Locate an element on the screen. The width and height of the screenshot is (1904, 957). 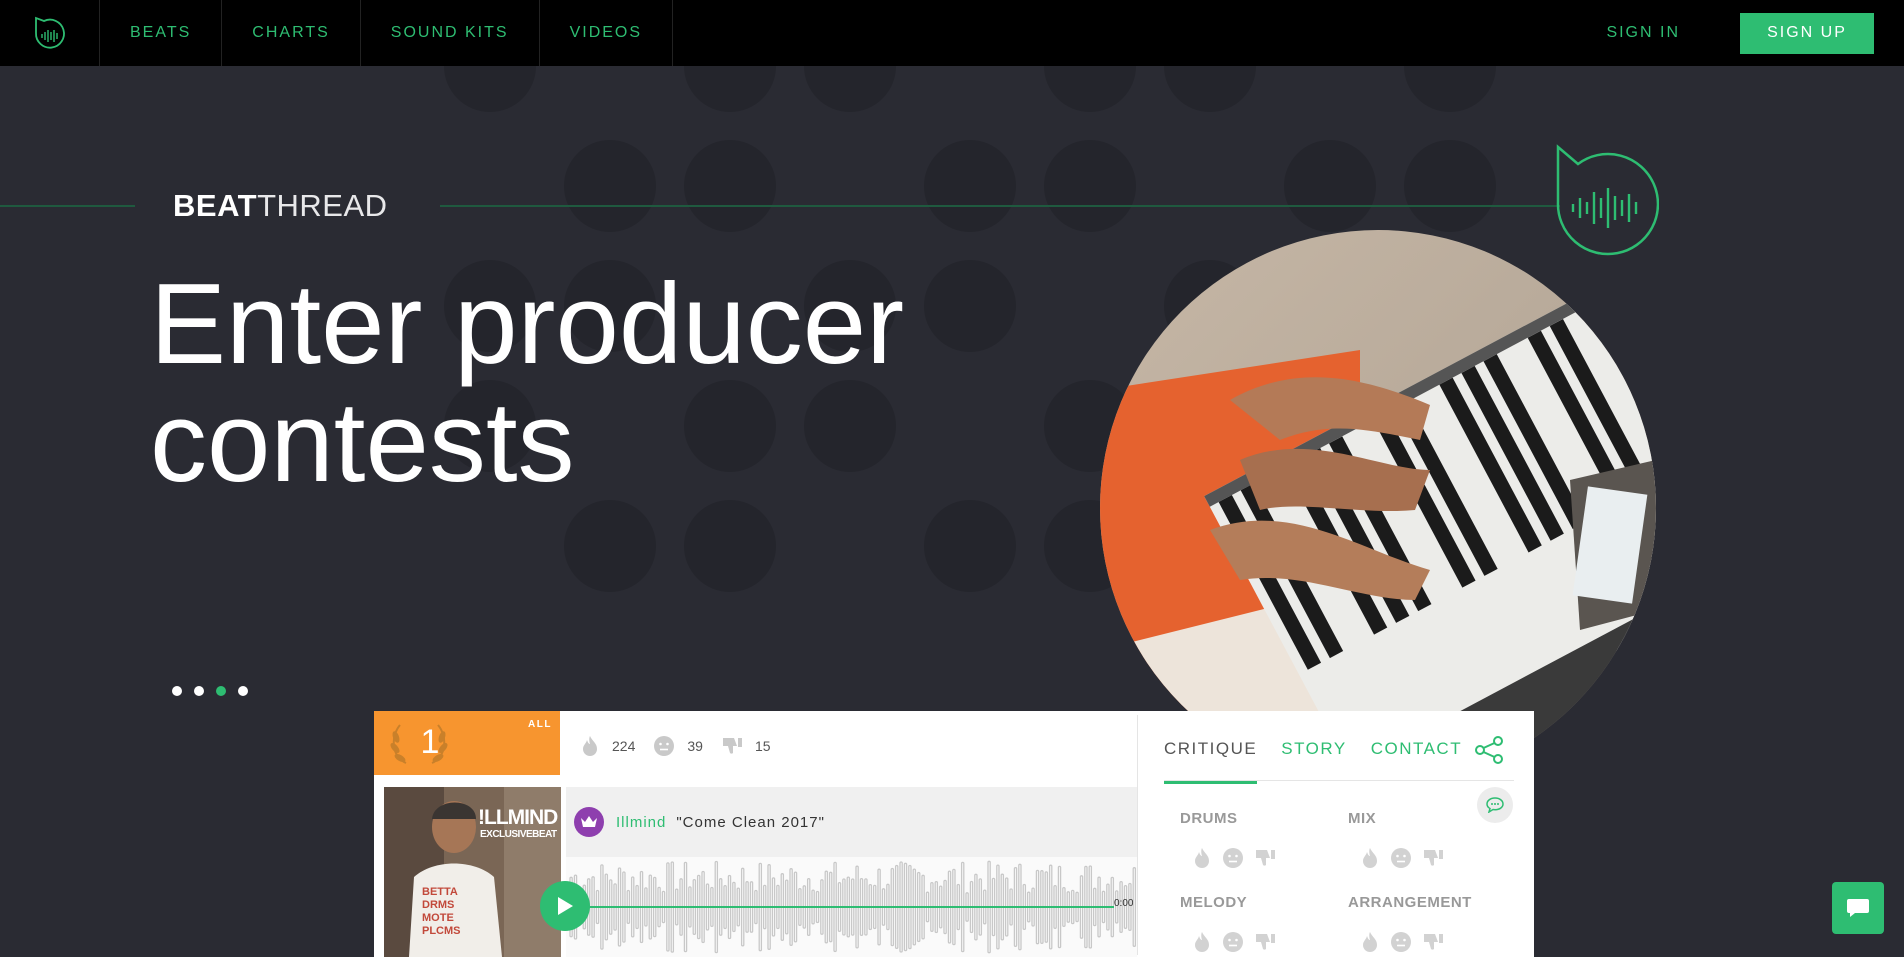
comment-button is located at coordinates (1495, 805).